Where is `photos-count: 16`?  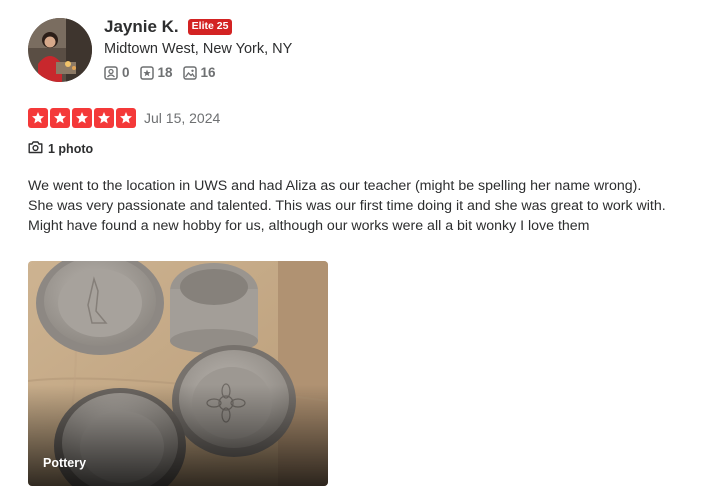
photos-count: 16 is located at coordinates (208, 72).